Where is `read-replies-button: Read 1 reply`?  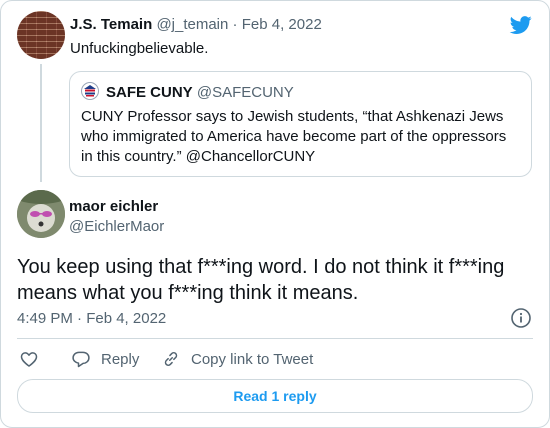 read-replies-button: Read 1 reply is located at coordinates (275, 396).